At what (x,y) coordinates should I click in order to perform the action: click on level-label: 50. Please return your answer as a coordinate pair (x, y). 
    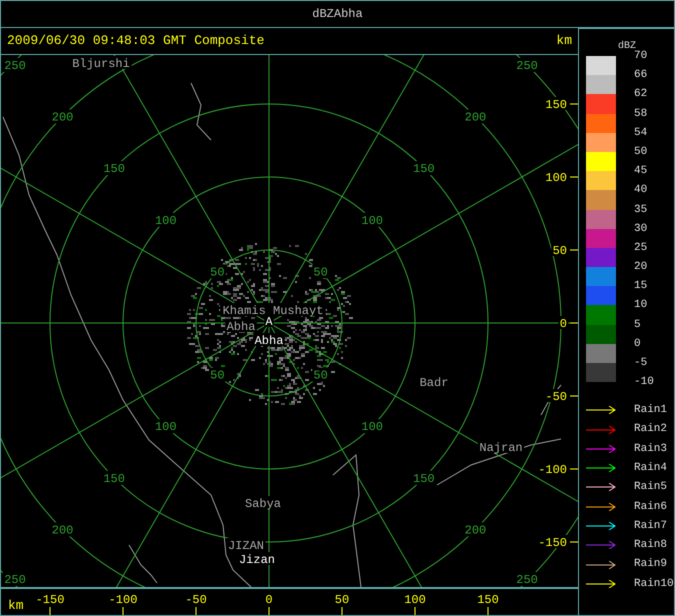
    Looking at the image, I should click on (641, 152).